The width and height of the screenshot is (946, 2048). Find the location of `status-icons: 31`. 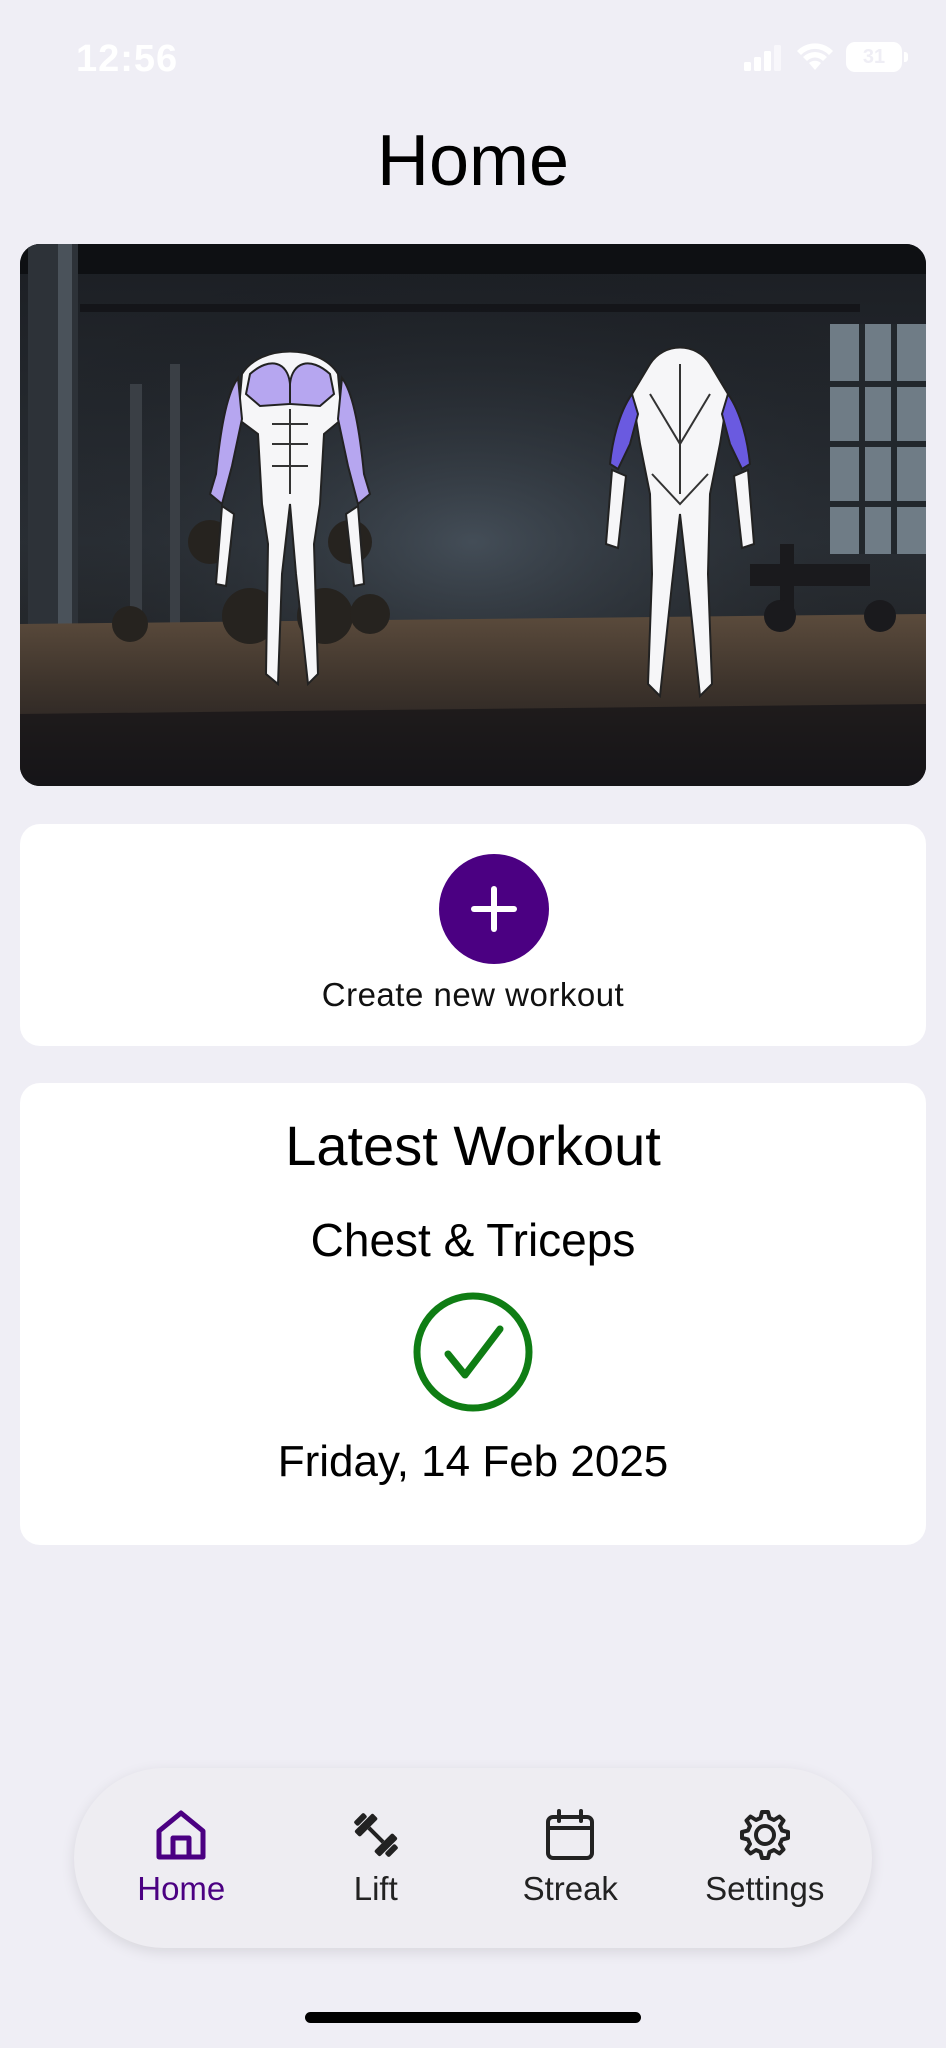

status-icons: 31 is located at coordinates (826, 57).